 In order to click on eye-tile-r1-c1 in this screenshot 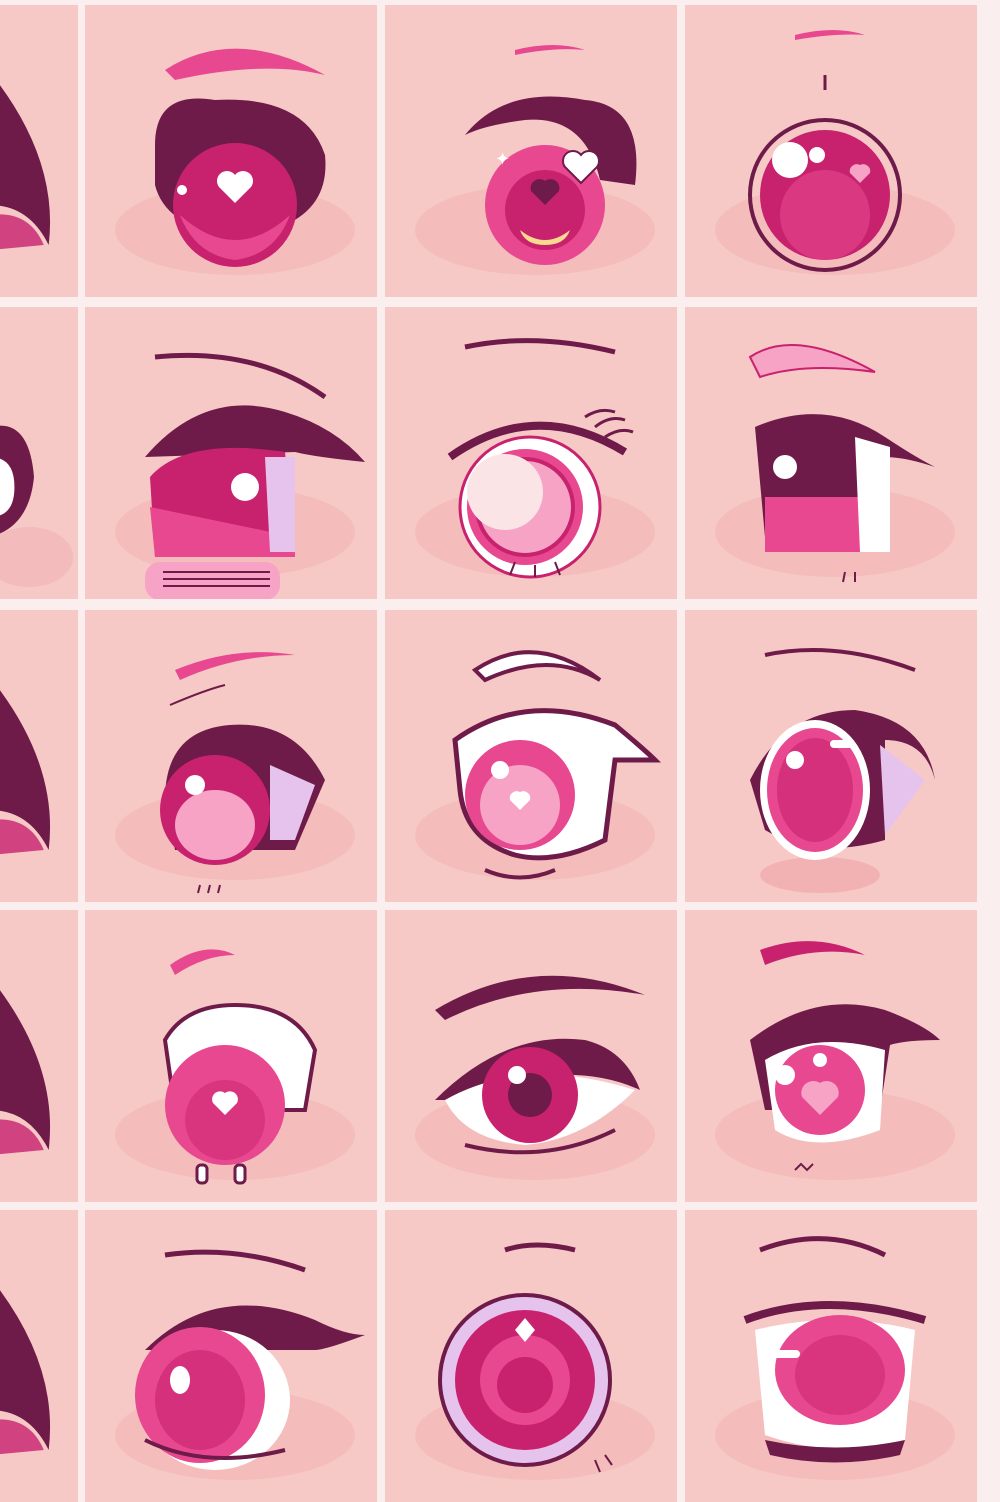, I will do `click(39, 151)`.